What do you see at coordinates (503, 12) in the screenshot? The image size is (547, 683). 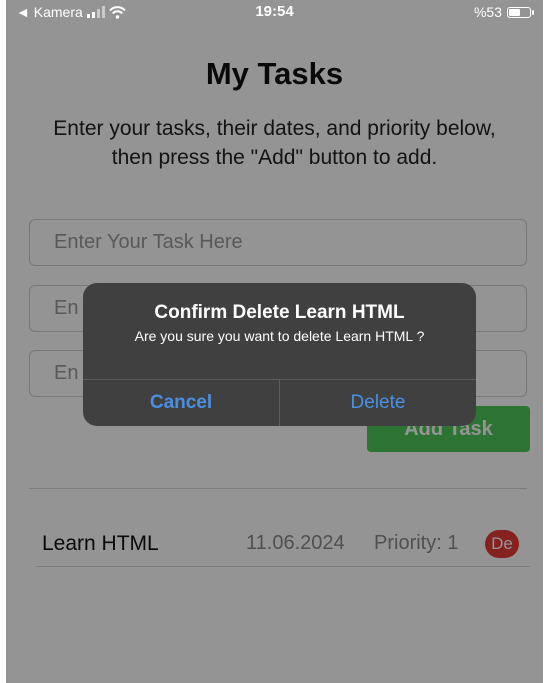 I see `status-right: %53` at bounding box center [503, 12].